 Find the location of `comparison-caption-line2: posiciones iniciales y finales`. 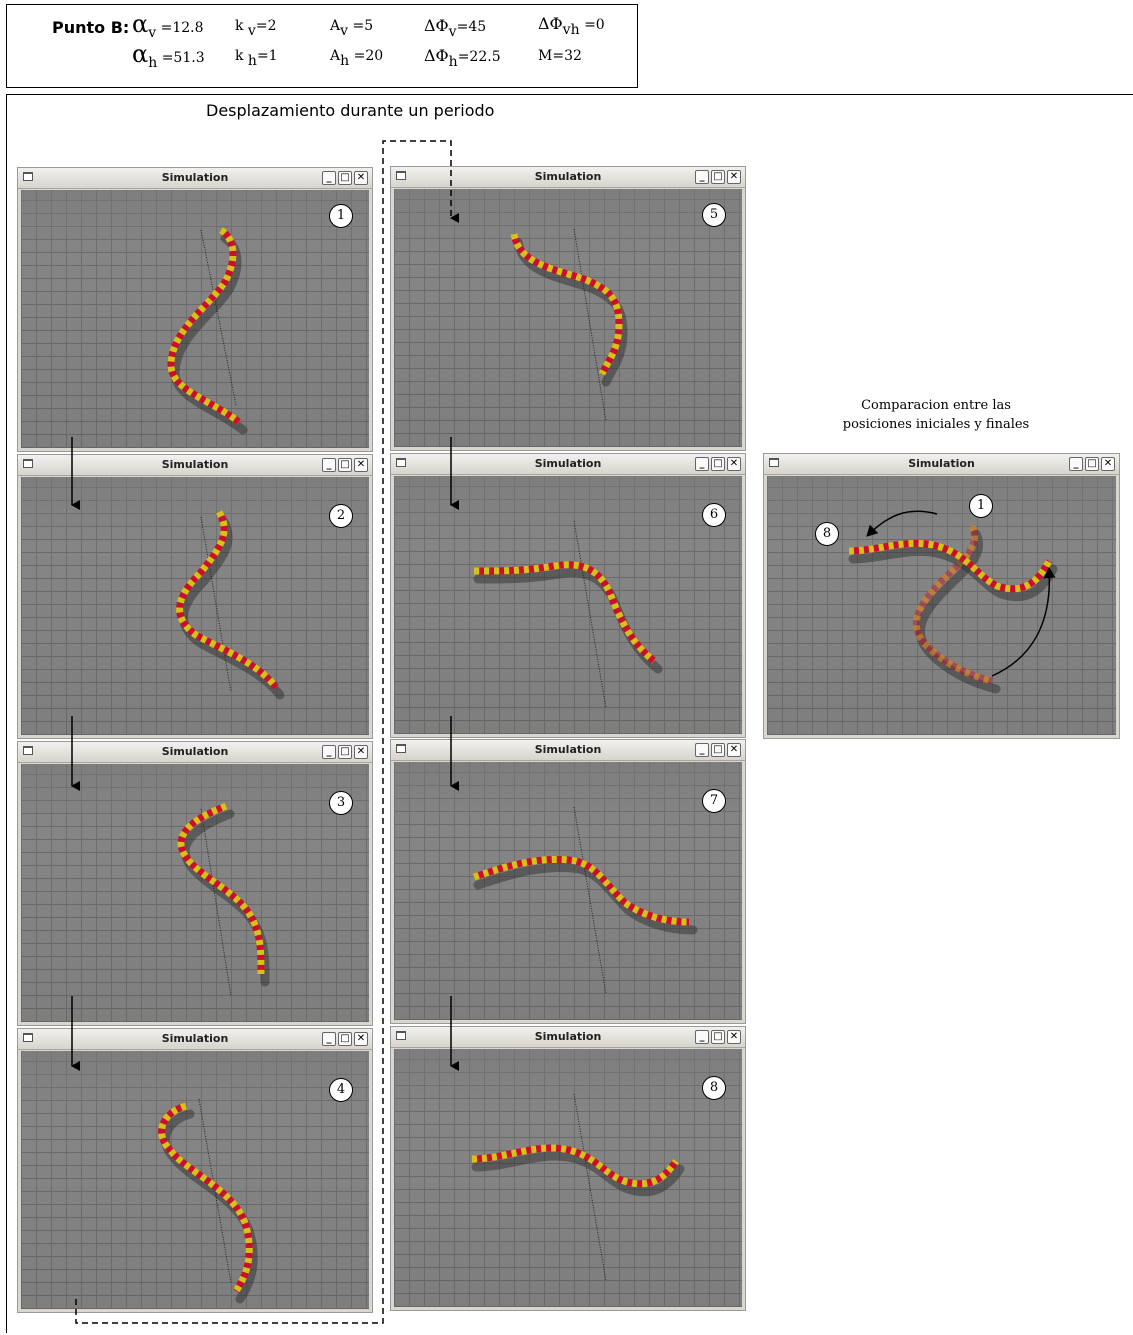

comparison-caption-line2: posiciones iniciales y finales is located at coordinates (936, 424).